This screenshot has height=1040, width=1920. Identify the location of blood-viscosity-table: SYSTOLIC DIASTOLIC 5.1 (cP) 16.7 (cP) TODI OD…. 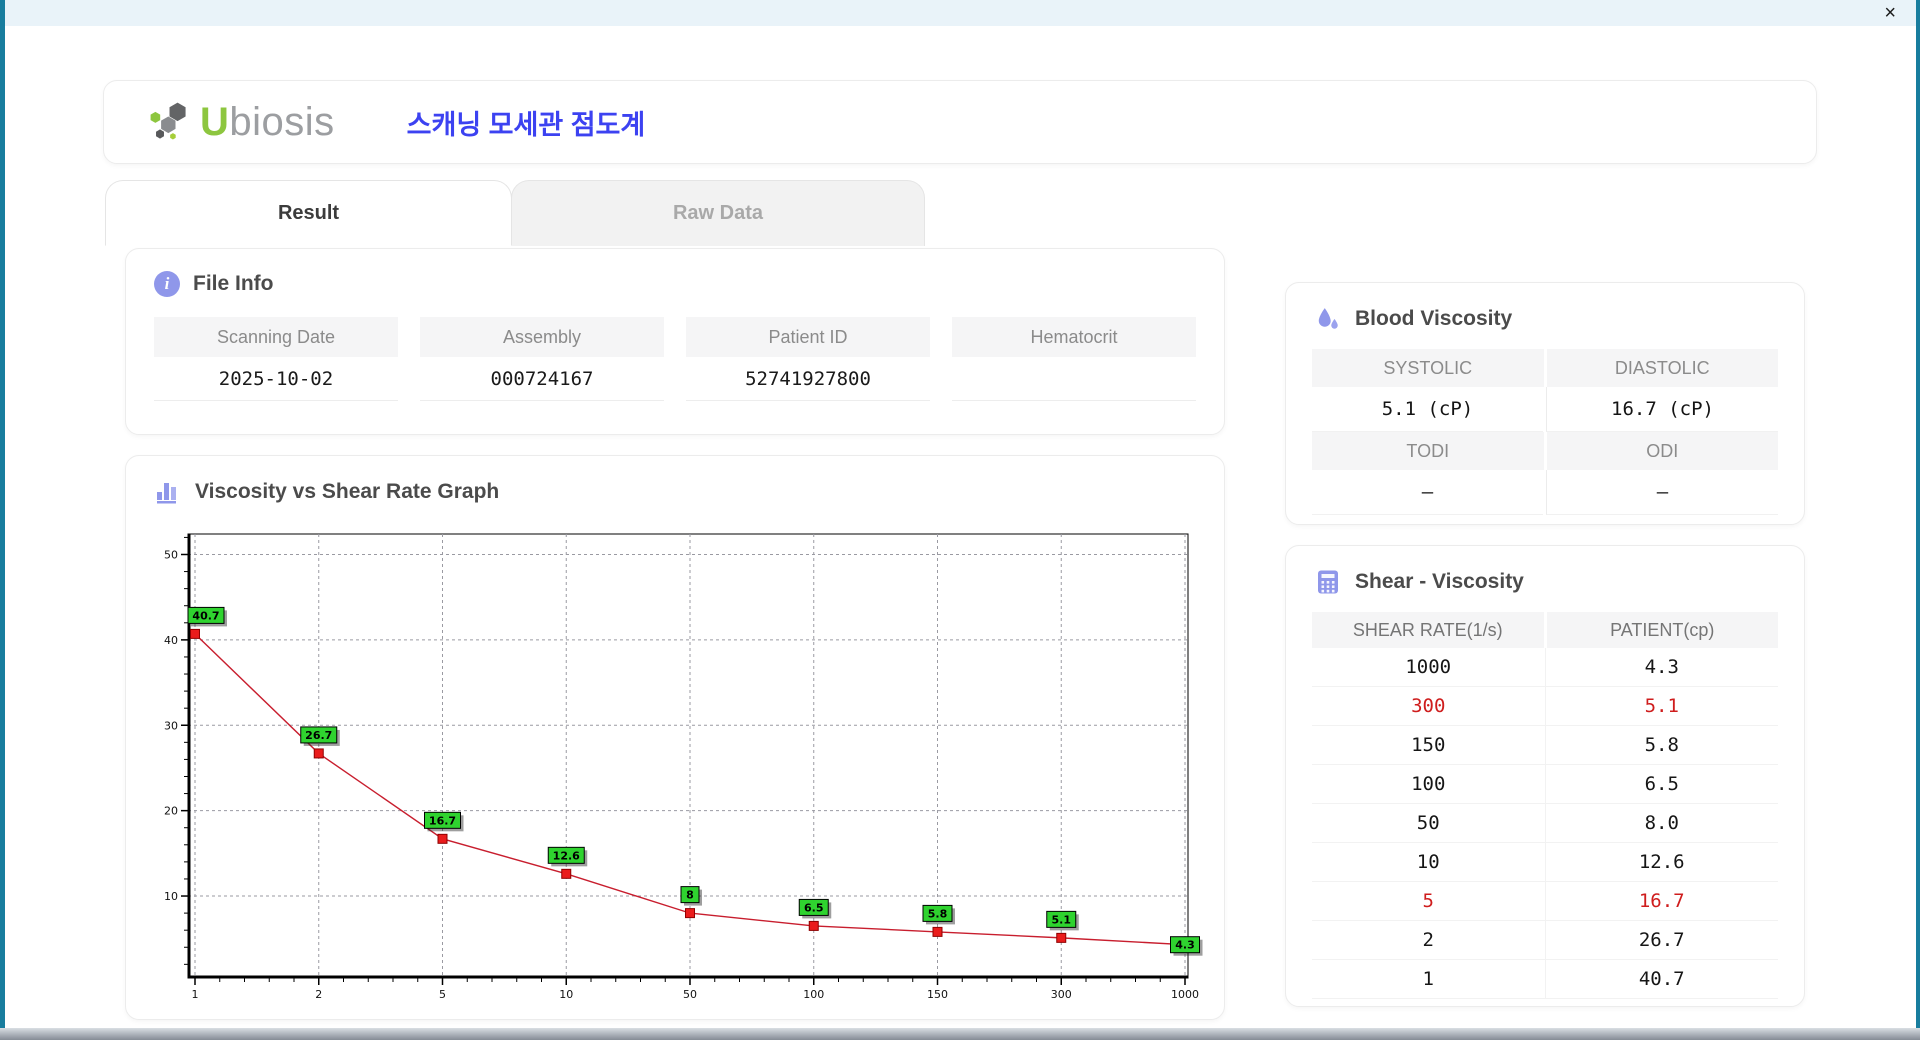
(1545, 432).